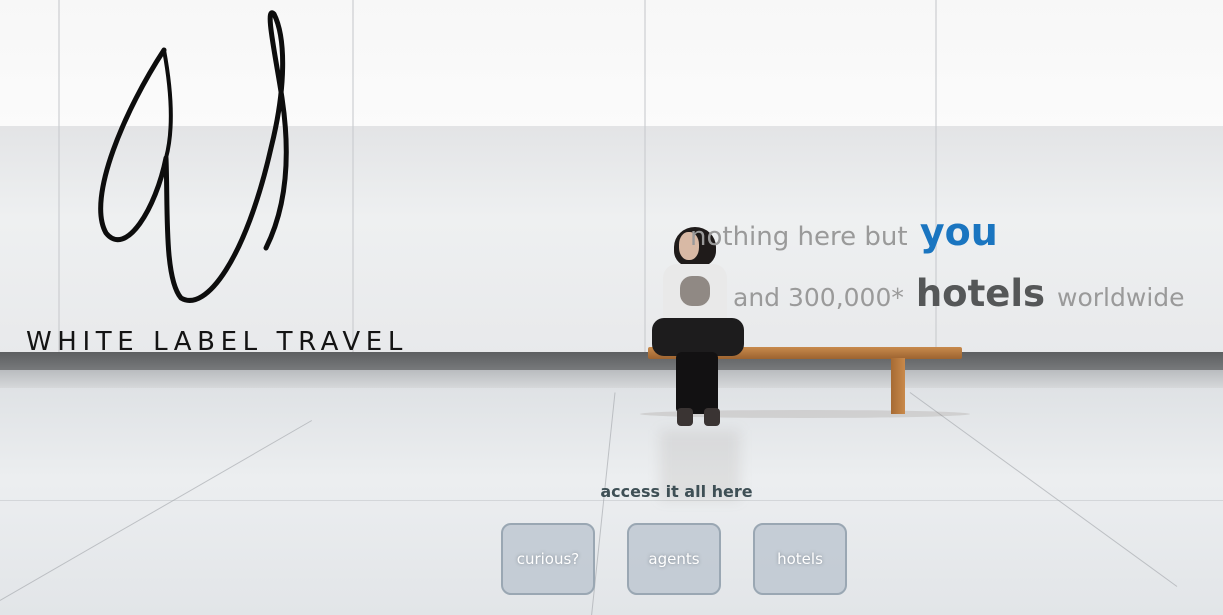 The image size is (1223, 615). What do you see at coordinates (1121, 297) in the screenshot?
I see `tagline-text: worldwide` at bounding box center [1121, 297].